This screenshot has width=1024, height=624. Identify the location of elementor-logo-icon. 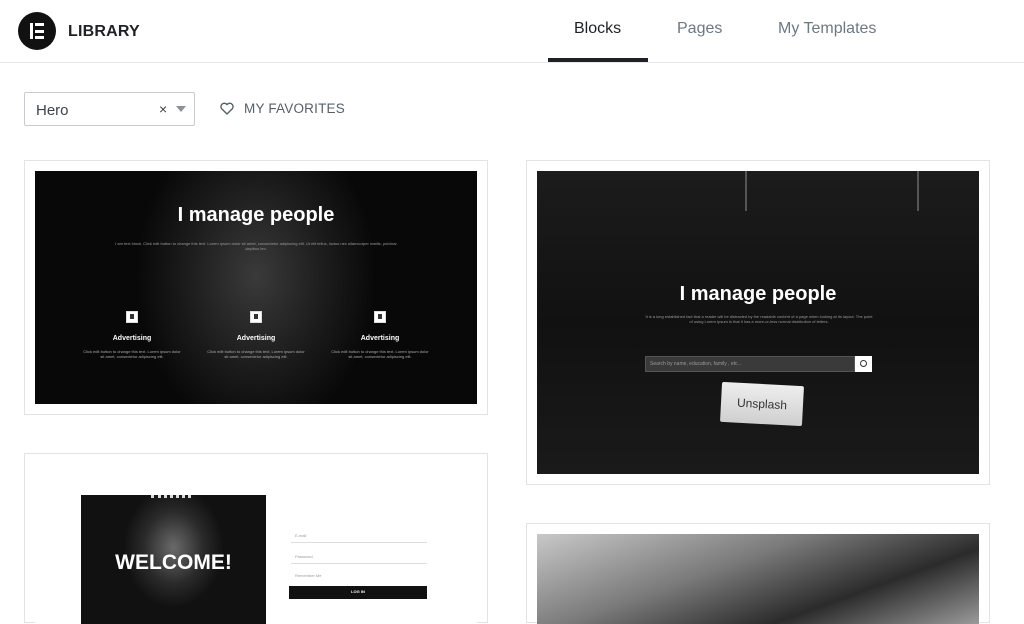
(37, 31).